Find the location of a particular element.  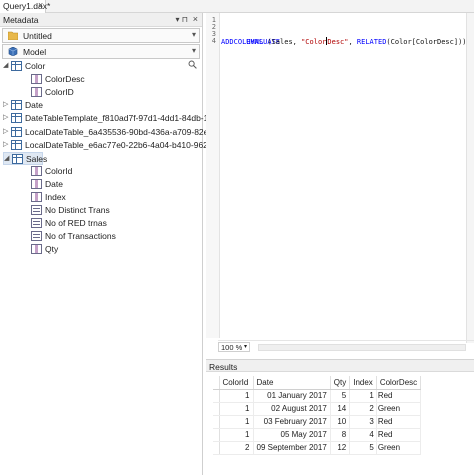

results-header: Results is located at coordinates (340, 365).